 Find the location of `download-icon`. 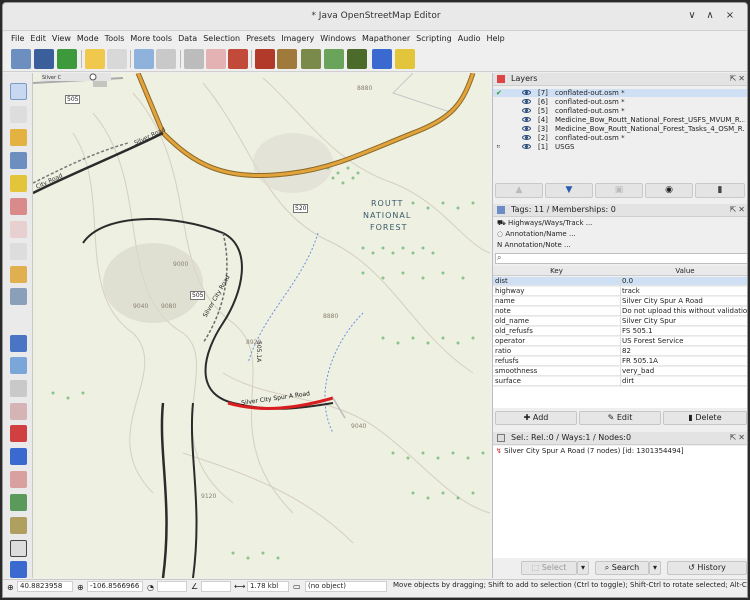

download-icon is located at coordinates (194, 59).